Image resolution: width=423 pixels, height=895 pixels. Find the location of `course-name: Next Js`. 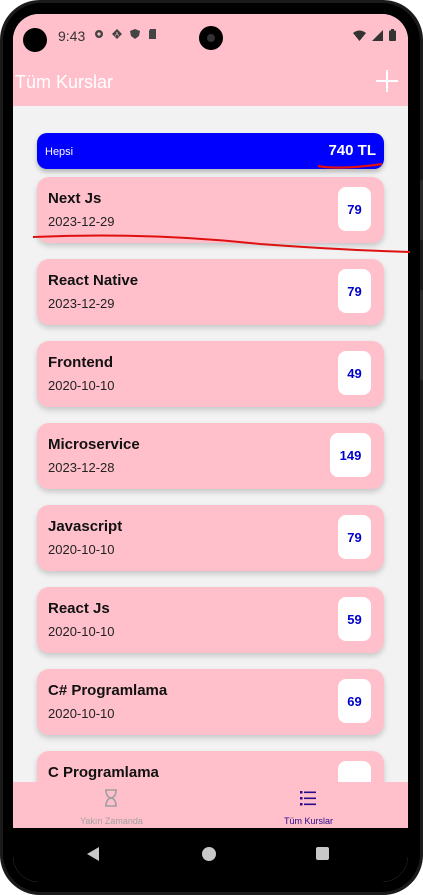

course-name: Next Js is located at coordinates (75, 198).